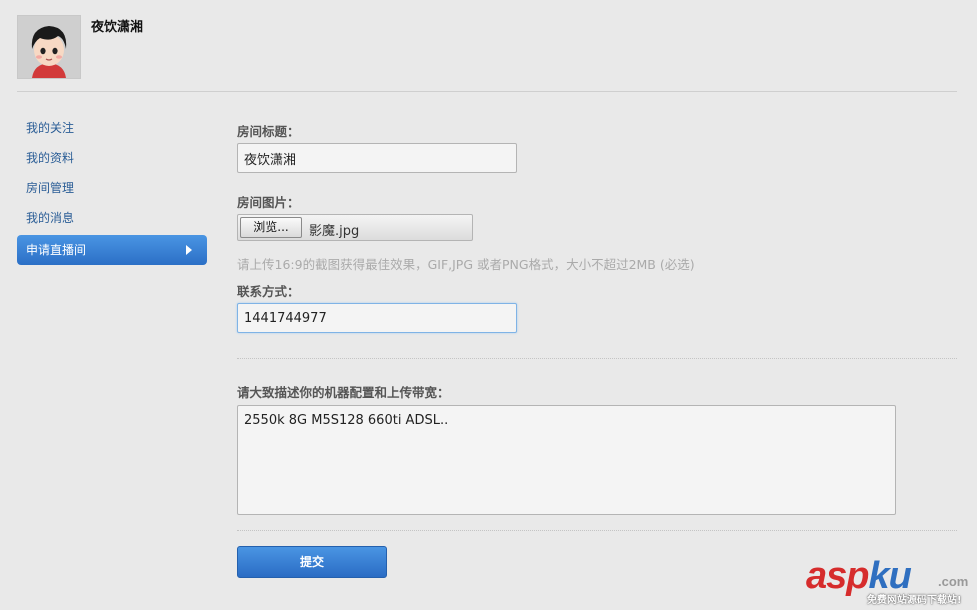  Describe the element at coordinates (566, 460) in the screenshot. I see `machine-description-textarea: 2550k 8G M5S128 660ti ADSL..` at that location.